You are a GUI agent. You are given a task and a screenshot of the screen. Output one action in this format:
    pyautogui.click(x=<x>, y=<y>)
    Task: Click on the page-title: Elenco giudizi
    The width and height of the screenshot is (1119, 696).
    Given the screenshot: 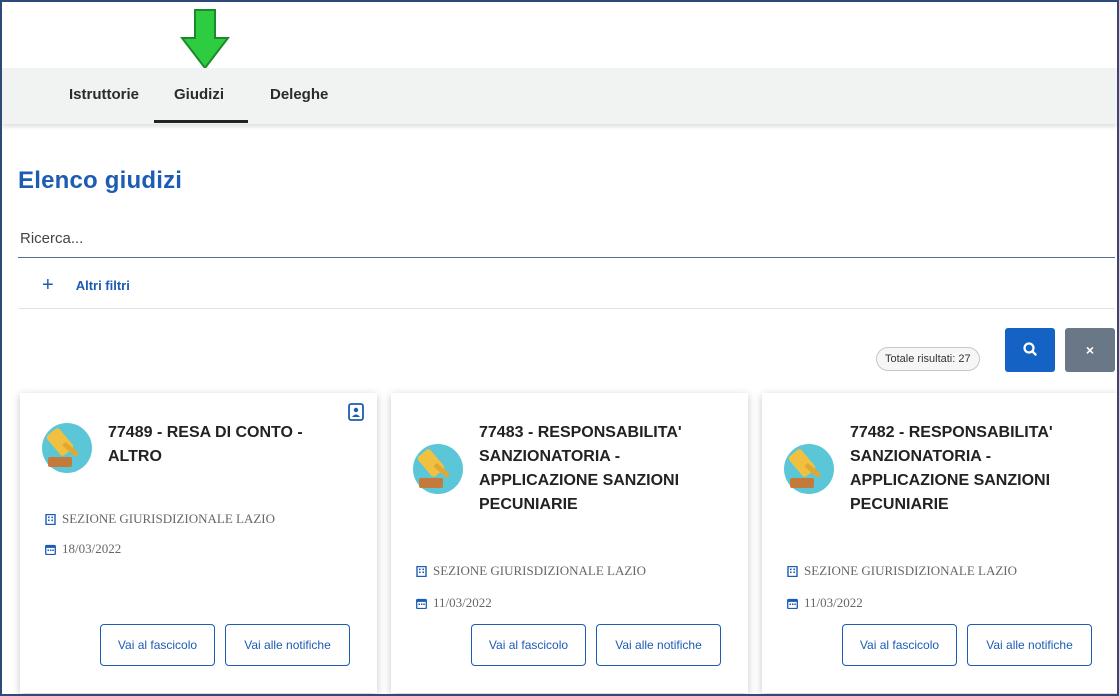 What is the action you would take?
    pyautogui.click(x=100, y=180)
    